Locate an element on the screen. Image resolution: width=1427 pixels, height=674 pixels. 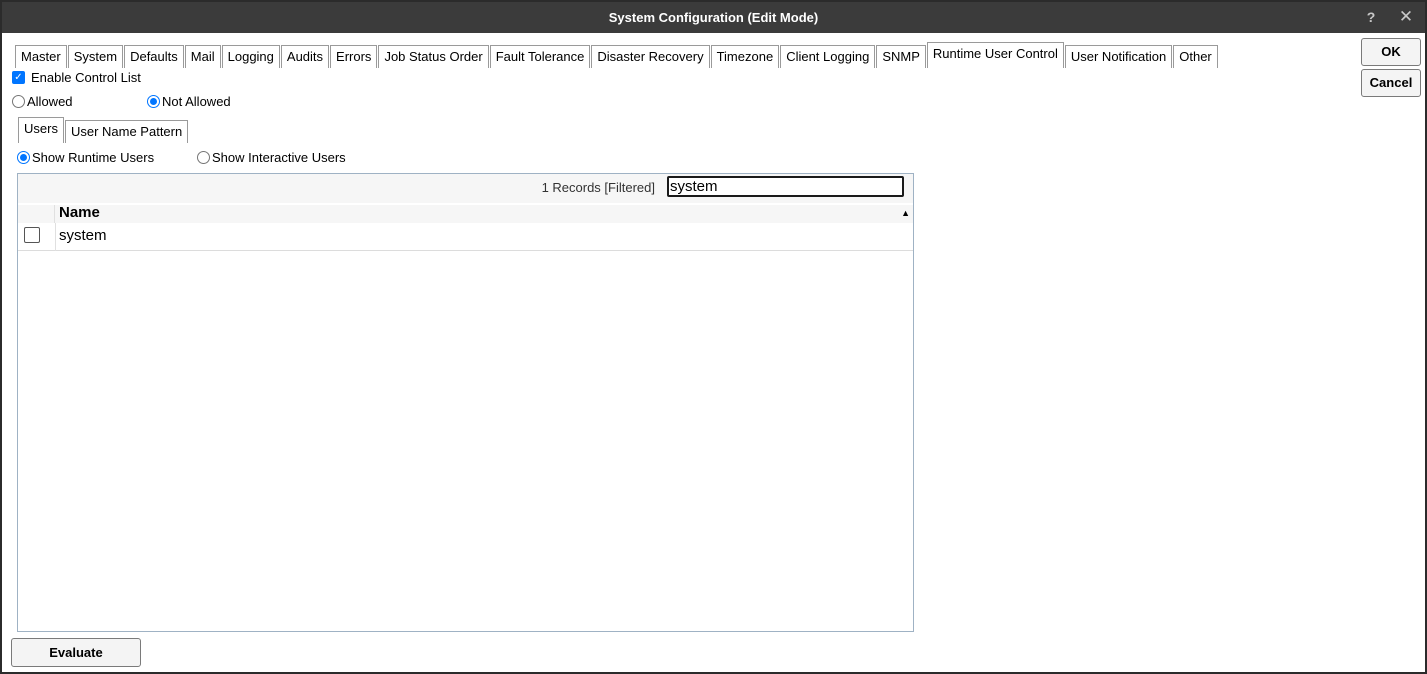
allowed-option: Allowed is located at coordinates (42, 101).